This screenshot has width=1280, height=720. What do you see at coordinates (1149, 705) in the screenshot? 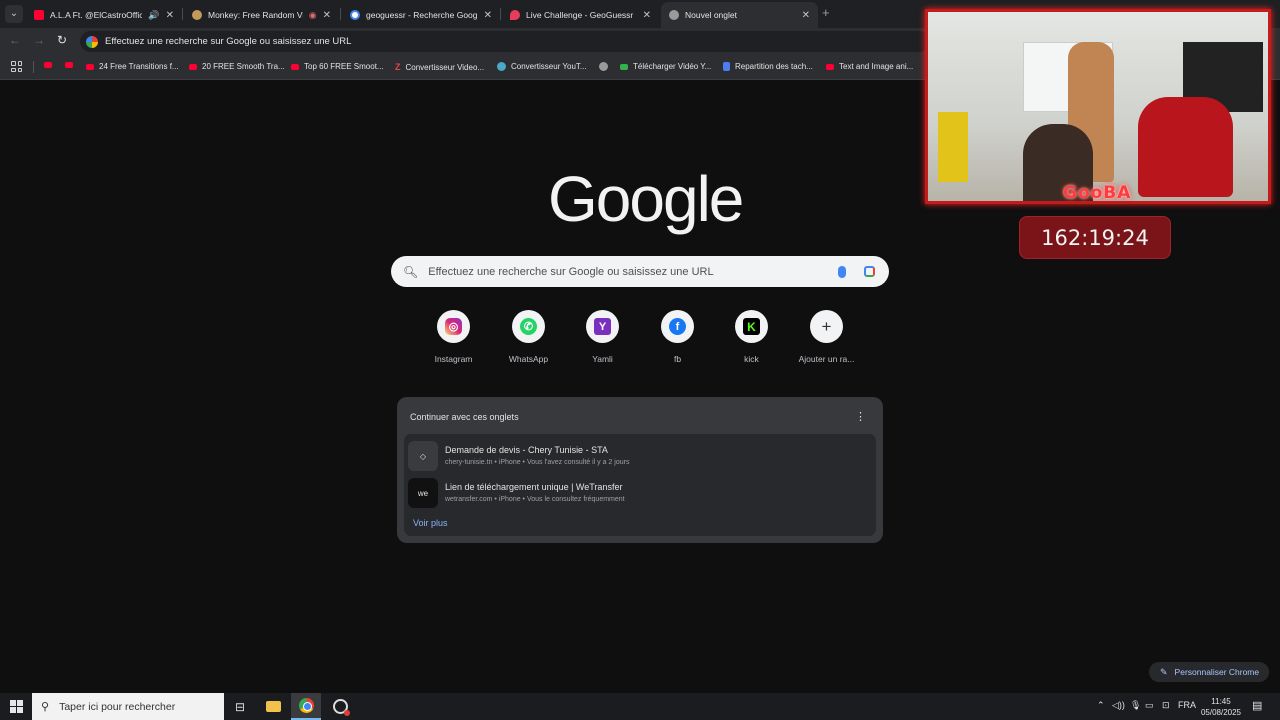
I see `network-icon: ▭` at bounding box center [1149, 705].